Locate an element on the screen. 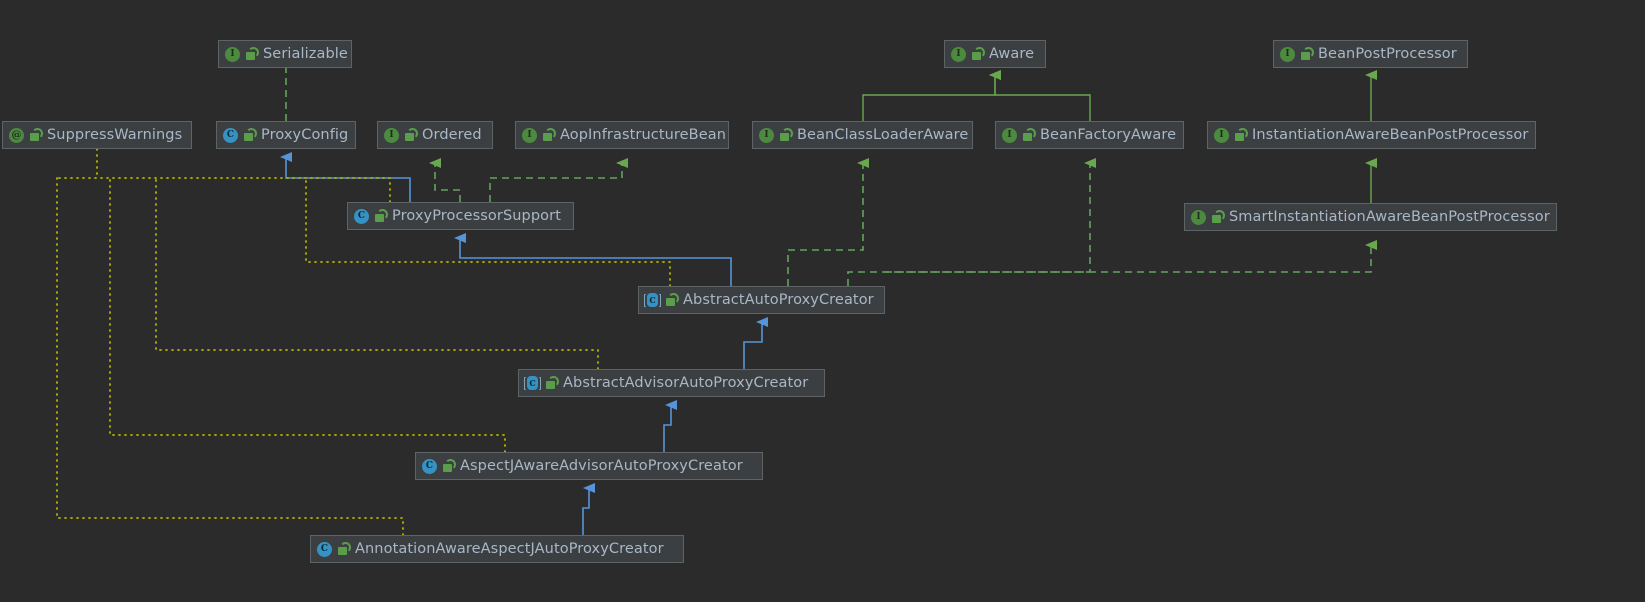 The height and width of the screenshot is (602, 1645). class-node-ordered: I Ordered is located at coordinates (435, 135).